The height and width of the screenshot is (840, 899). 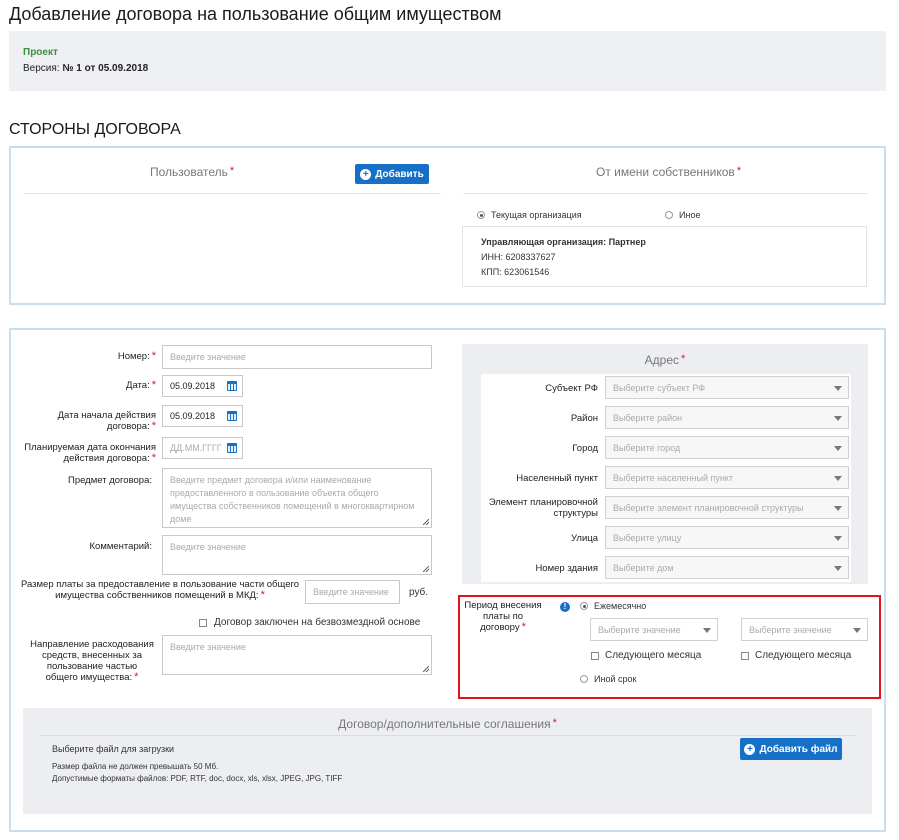 What do you see at coordinates (648, 417) in the screenshot?
I see `address-field-placeholder: Выберите район` at bounding box center [648, 417].